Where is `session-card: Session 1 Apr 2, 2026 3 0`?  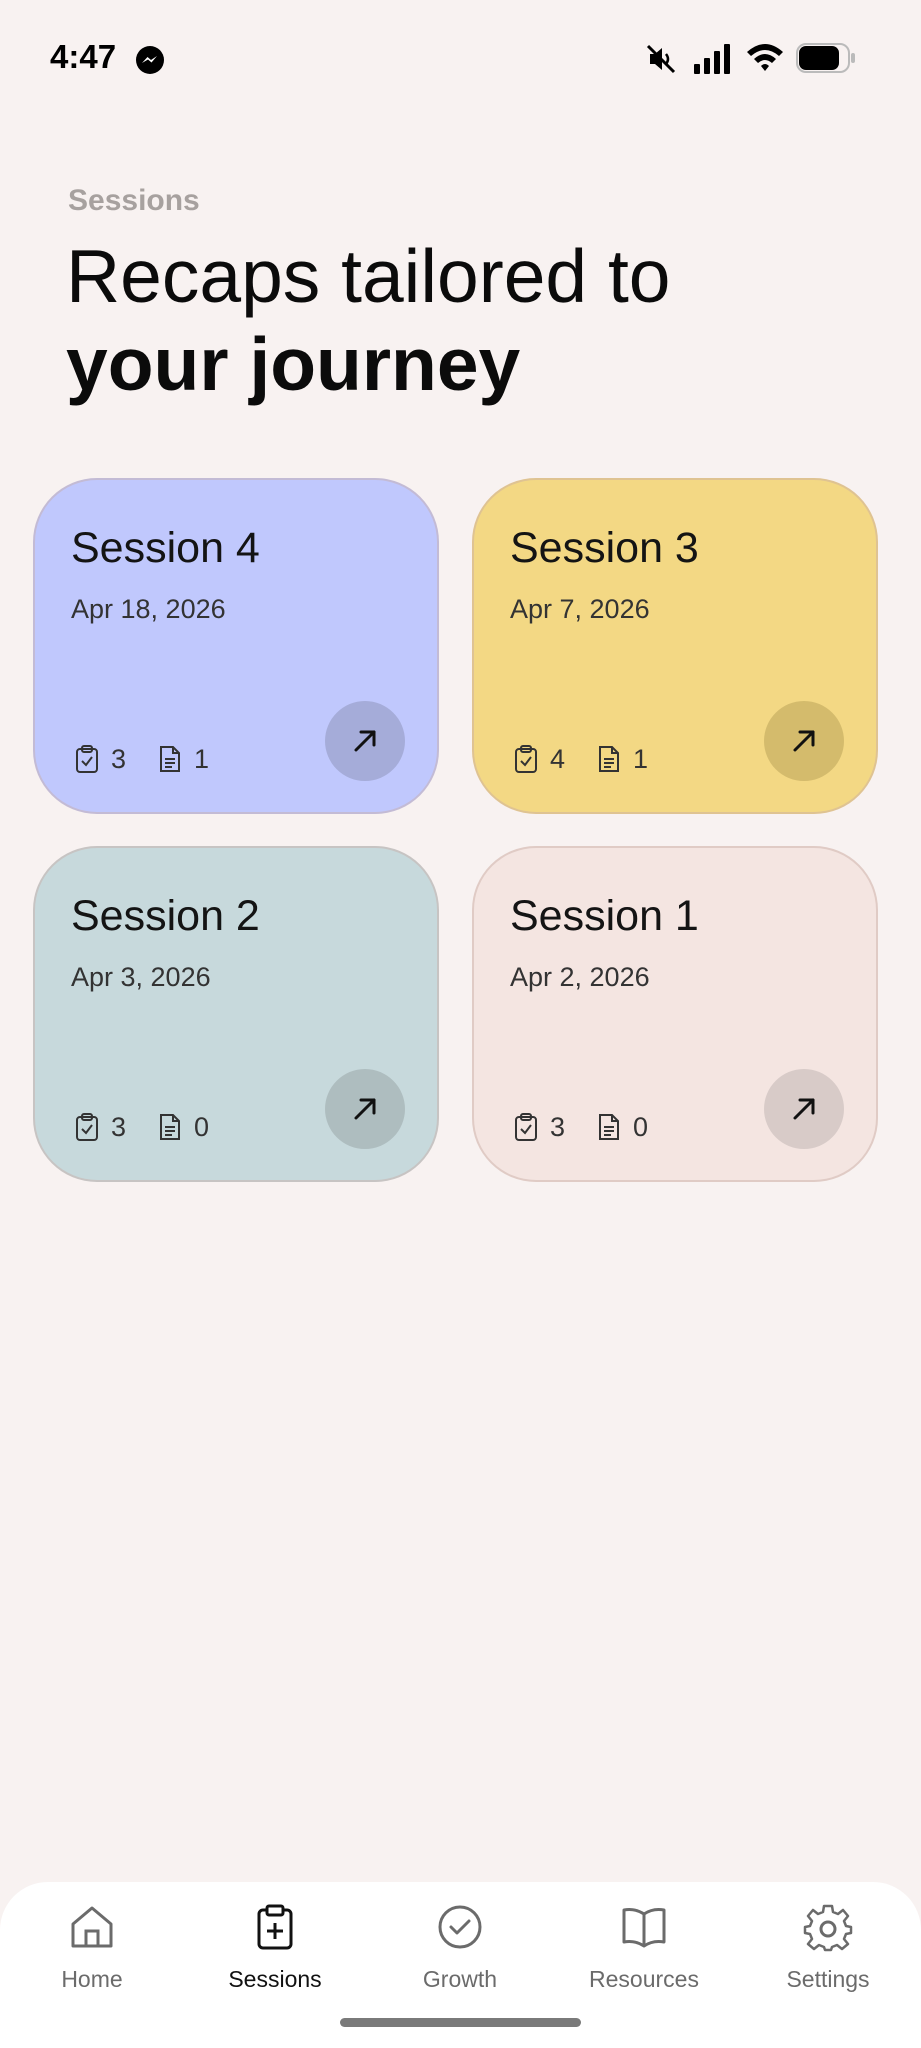 session-card: Session 1 Apr 2, 2026 3 0 is located at coordinates (675, 1014).